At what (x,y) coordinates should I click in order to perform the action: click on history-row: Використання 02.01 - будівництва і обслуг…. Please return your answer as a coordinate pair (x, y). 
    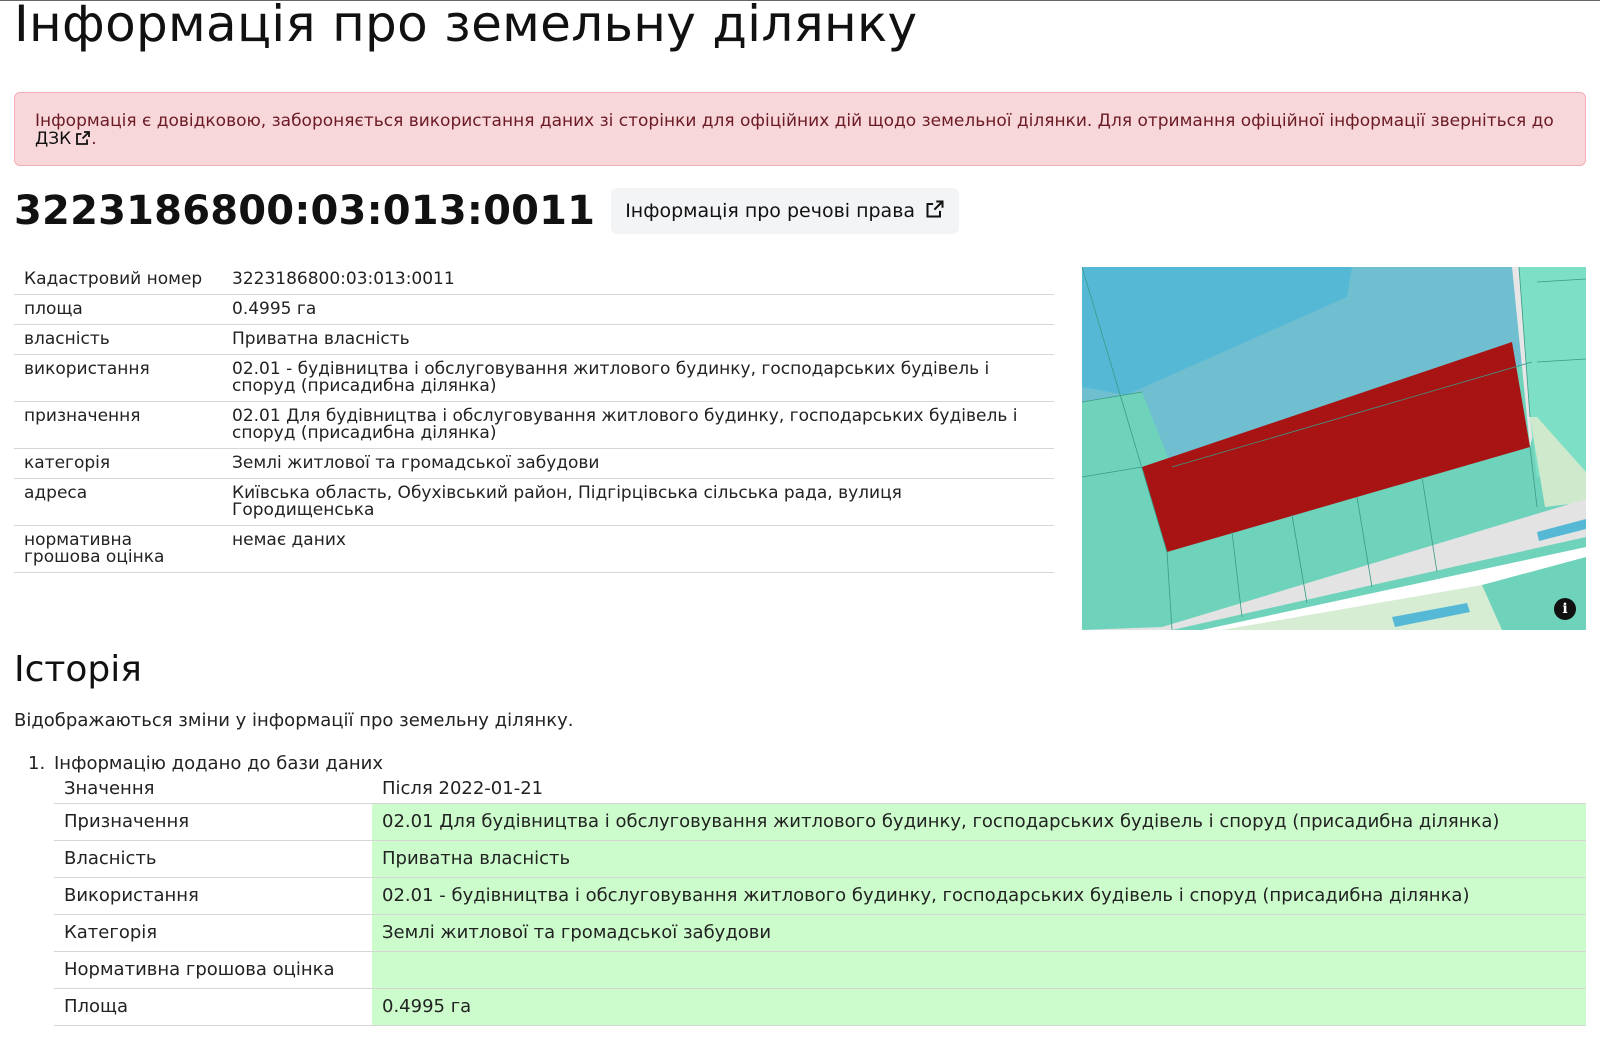
    Looking at the image, I should click on (820, 896).